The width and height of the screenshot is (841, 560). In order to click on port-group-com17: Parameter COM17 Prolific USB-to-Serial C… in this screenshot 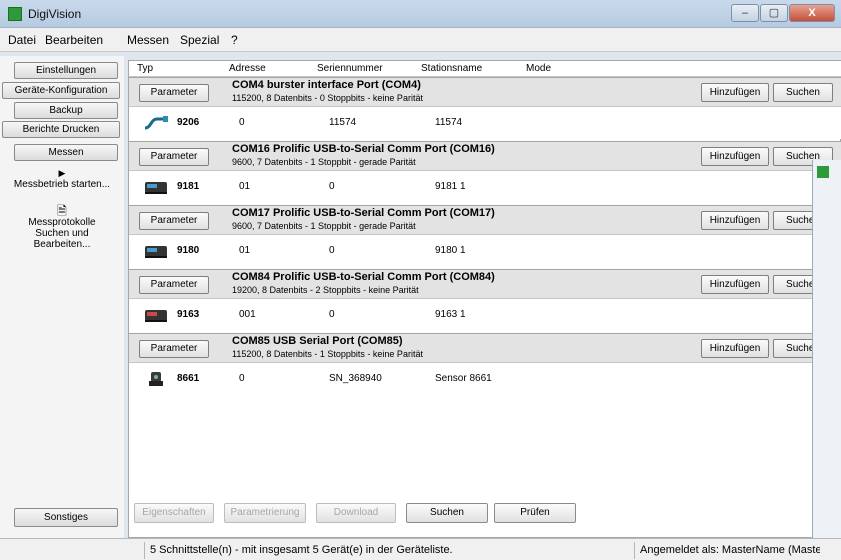, I will do `click(485, 220)`.